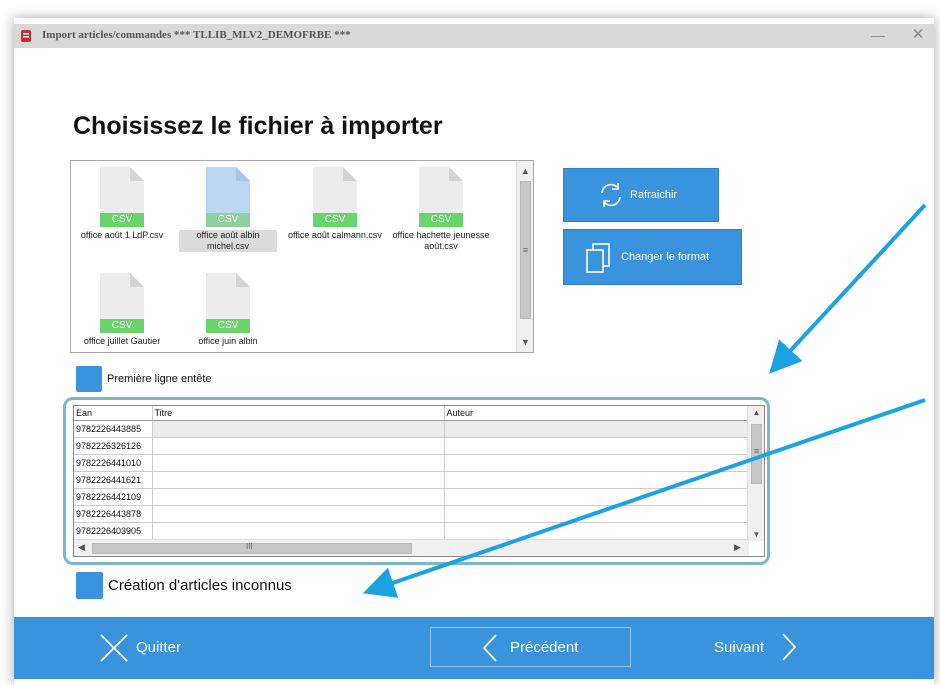 This screenshot has height=685, width=940. I want to click on quit-button: Quitter, so click(149, 647).